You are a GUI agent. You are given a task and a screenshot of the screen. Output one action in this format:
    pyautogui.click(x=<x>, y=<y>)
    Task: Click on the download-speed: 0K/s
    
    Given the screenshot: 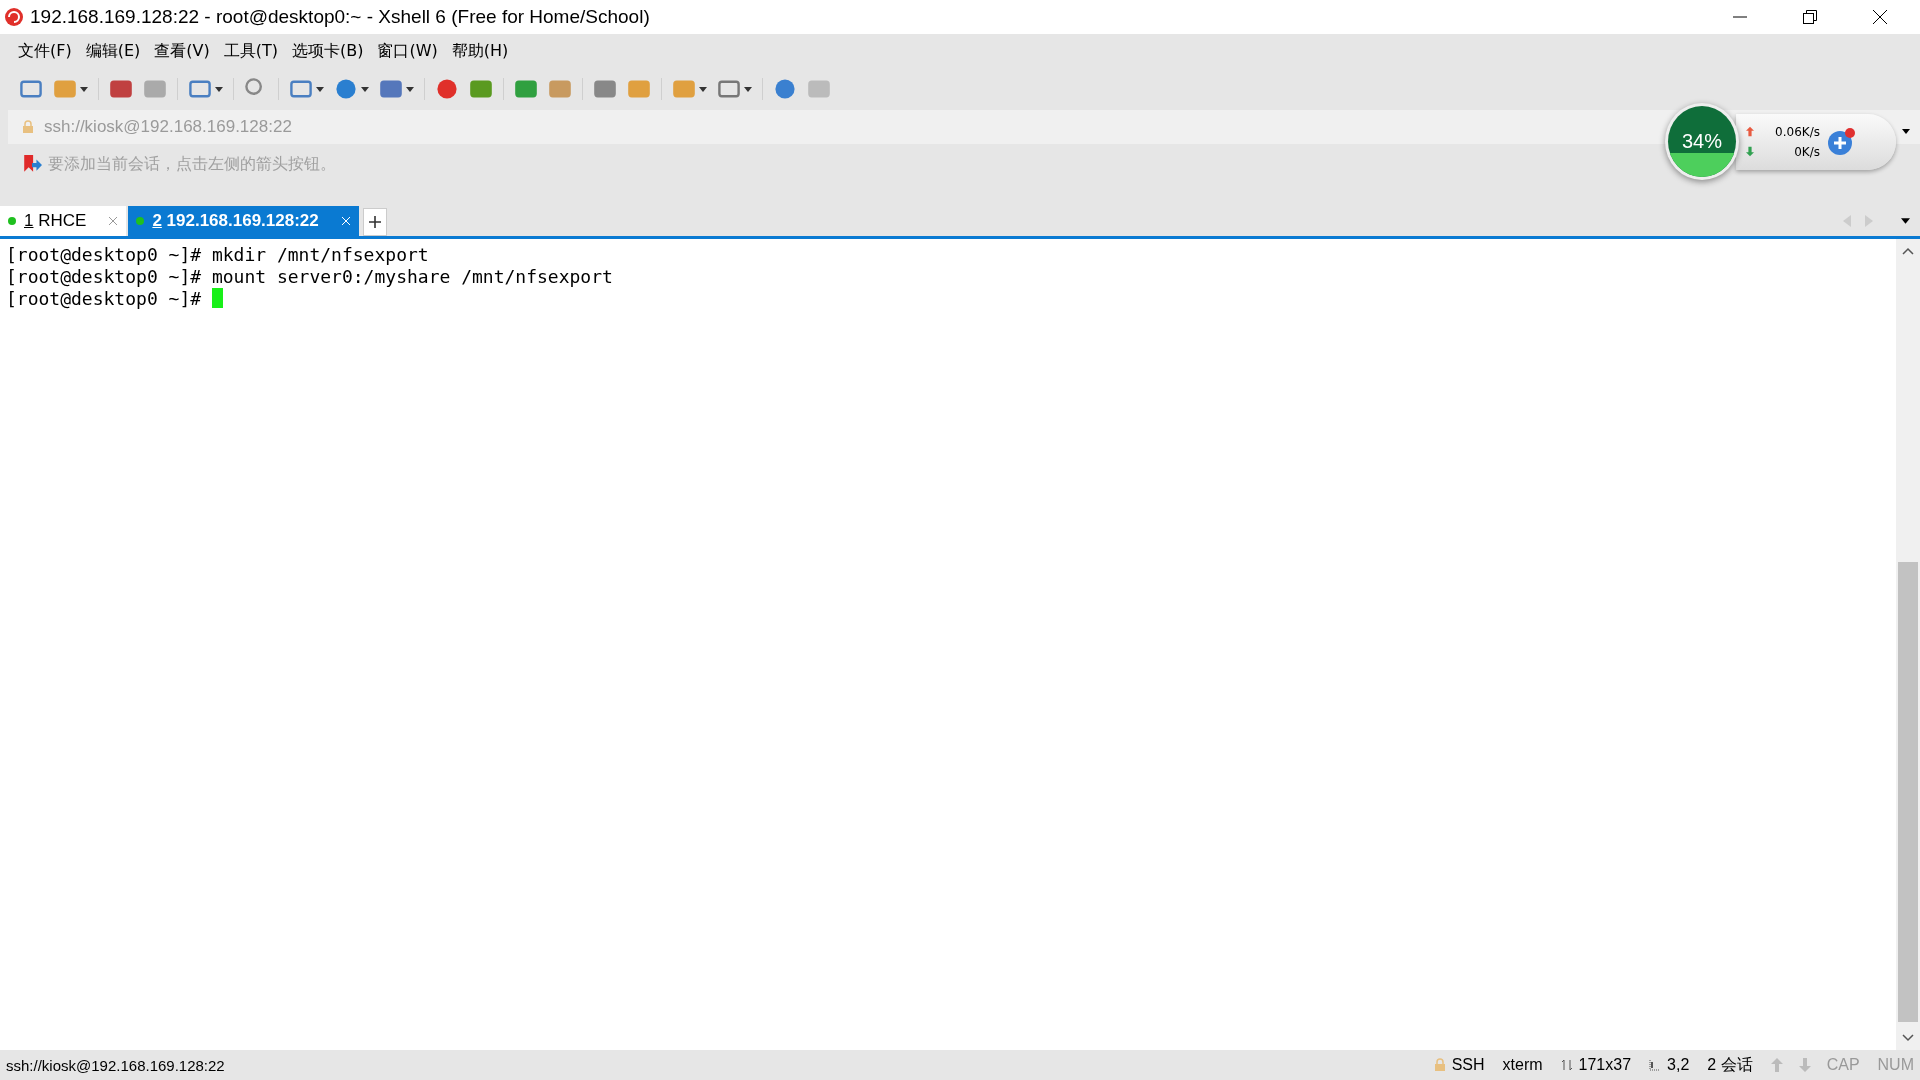 What is the action you would take?
    pyautogui.click(x=1807, y=151)
    